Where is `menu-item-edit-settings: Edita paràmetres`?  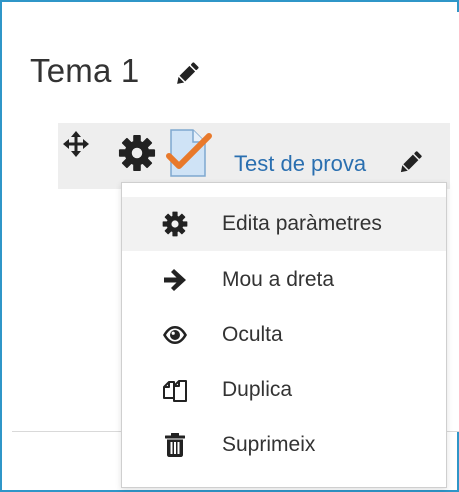
menu-item-edit-settings: Edita paràmetres is located at coordinates (284, 224).